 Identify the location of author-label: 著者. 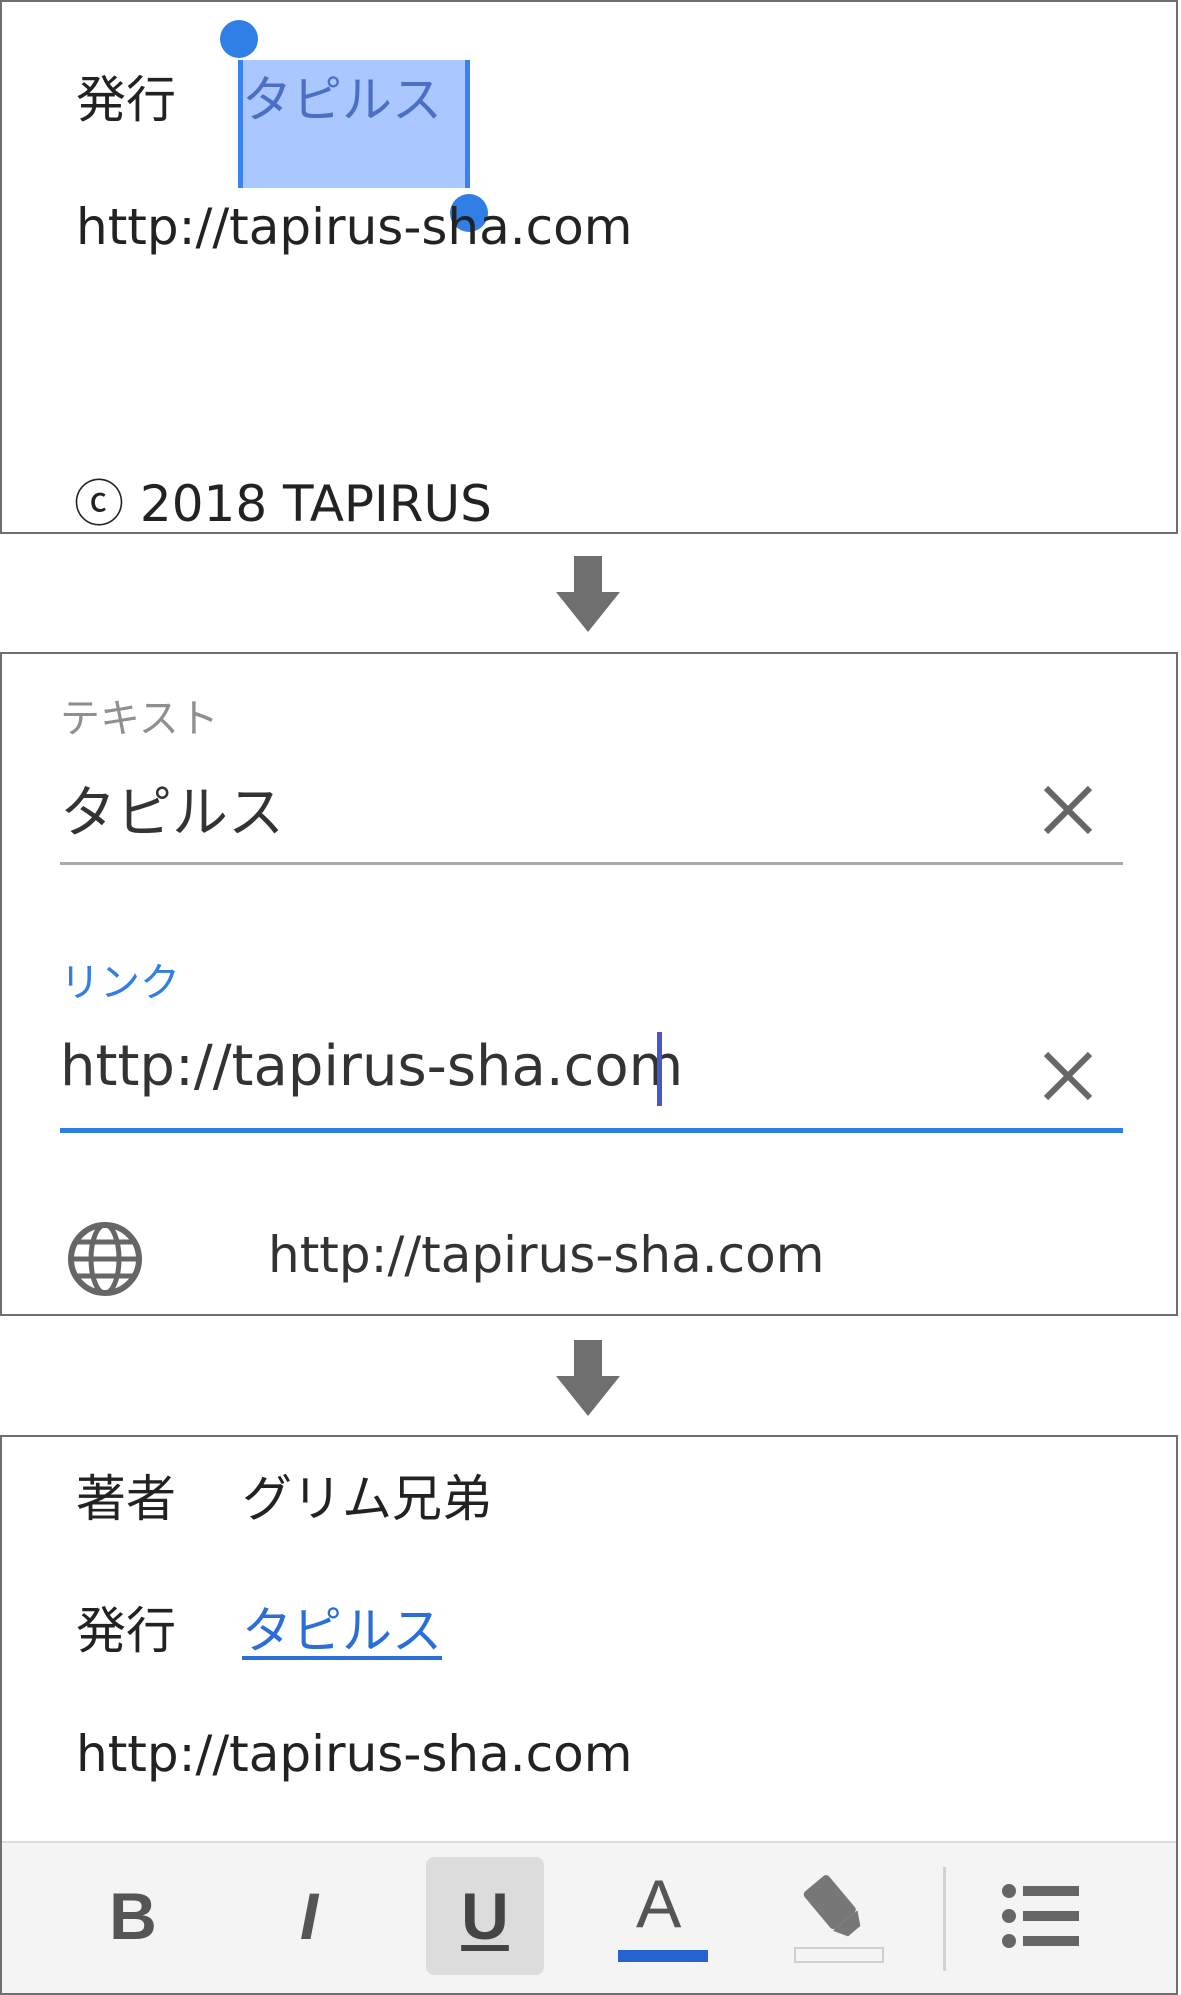
(126, 1499).